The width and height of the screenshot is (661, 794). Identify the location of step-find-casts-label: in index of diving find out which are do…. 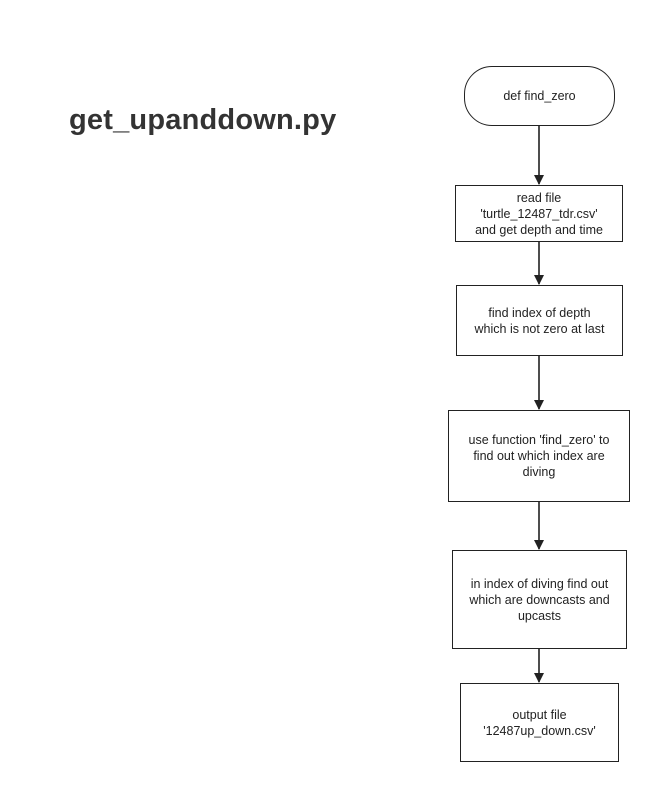
(539, 599).